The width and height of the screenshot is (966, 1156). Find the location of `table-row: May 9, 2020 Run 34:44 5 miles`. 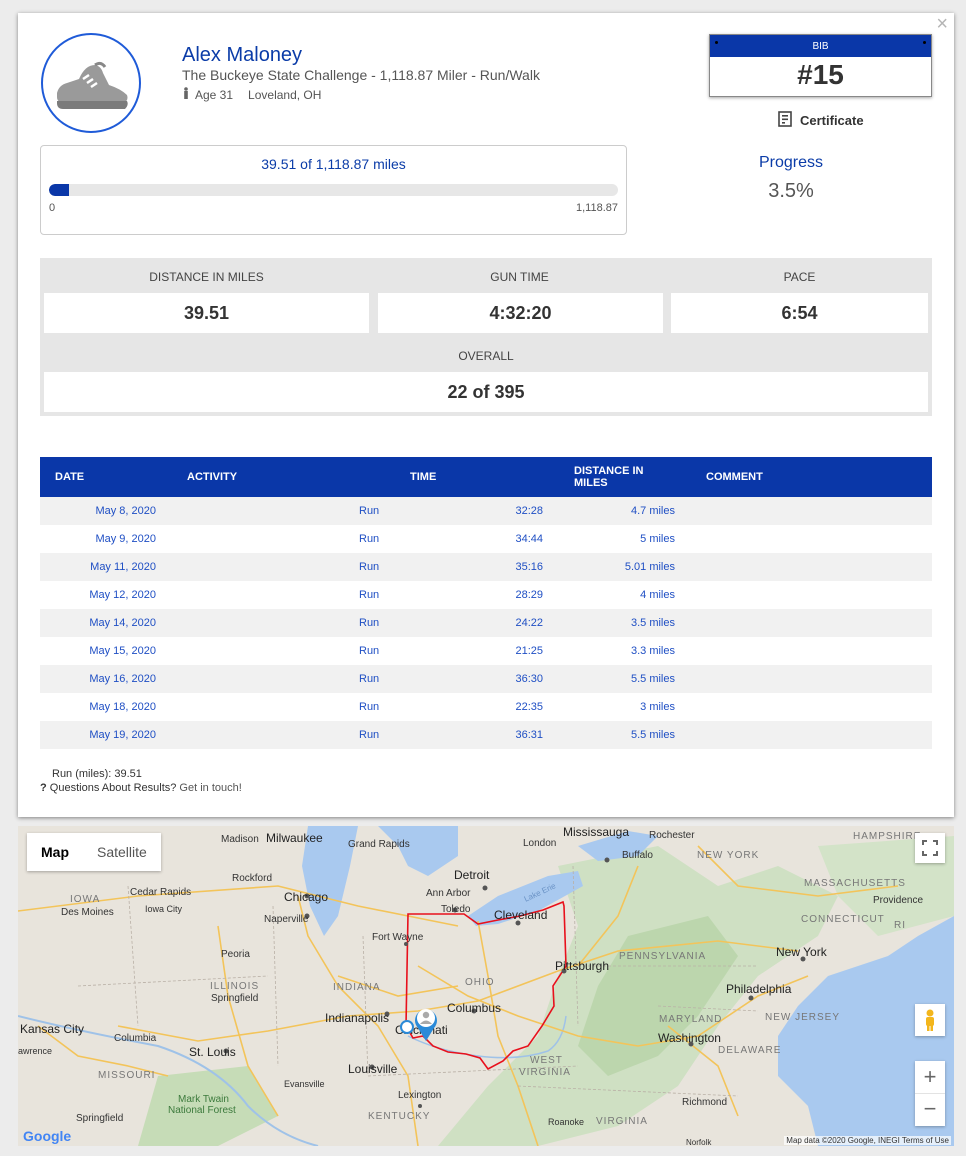

table-row: May 9, 2020 Run 34:44 5 miles is located at coordinates (486, 539).